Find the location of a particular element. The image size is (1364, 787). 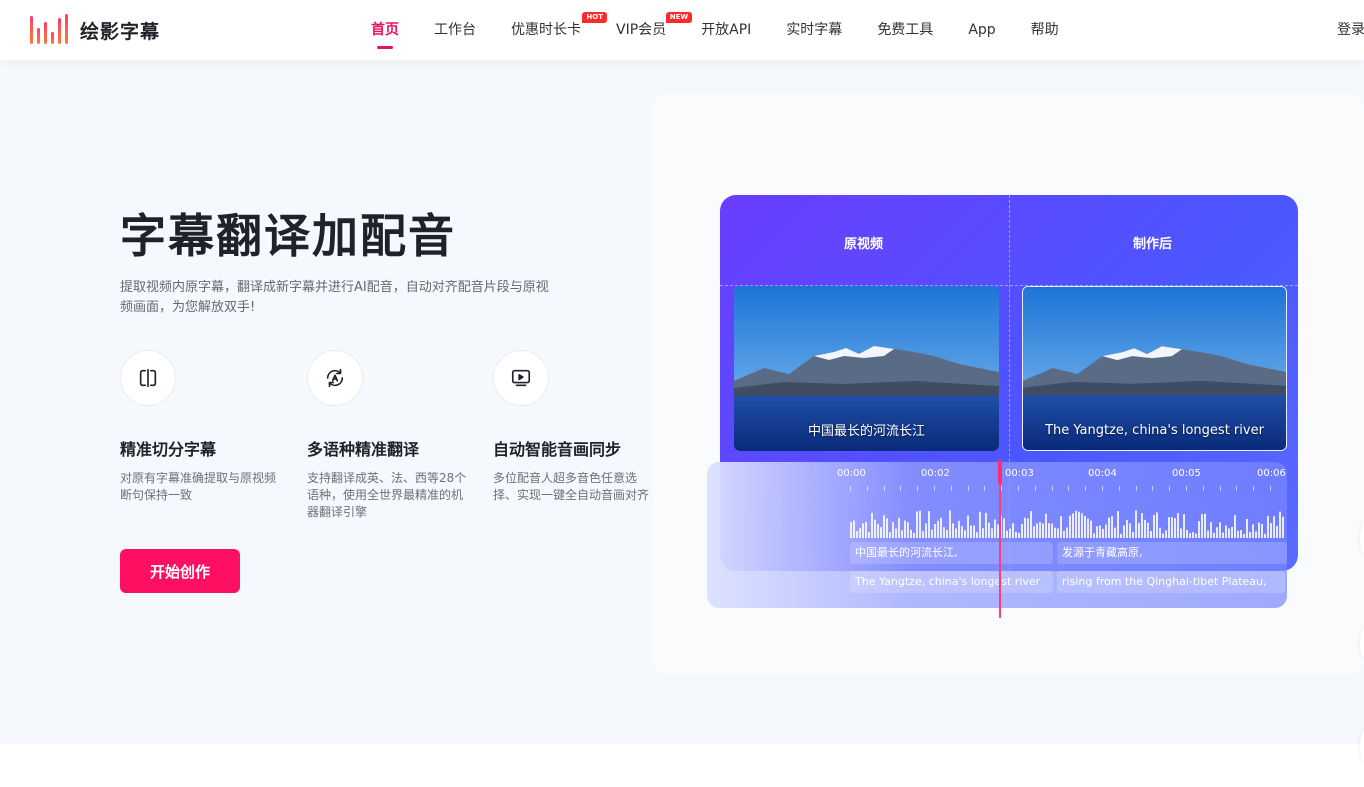

logo: 绘影字幕 is located at coordinates (94, 30).